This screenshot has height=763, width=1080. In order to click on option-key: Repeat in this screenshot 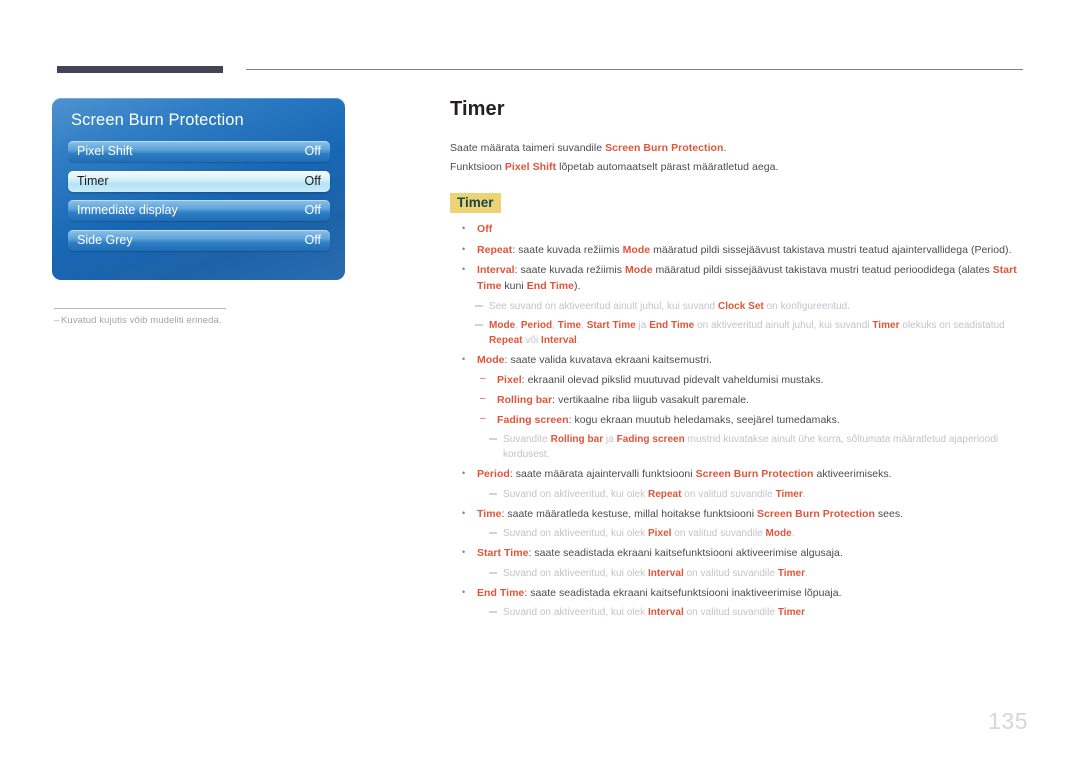, I will do `click(495, 249)`.